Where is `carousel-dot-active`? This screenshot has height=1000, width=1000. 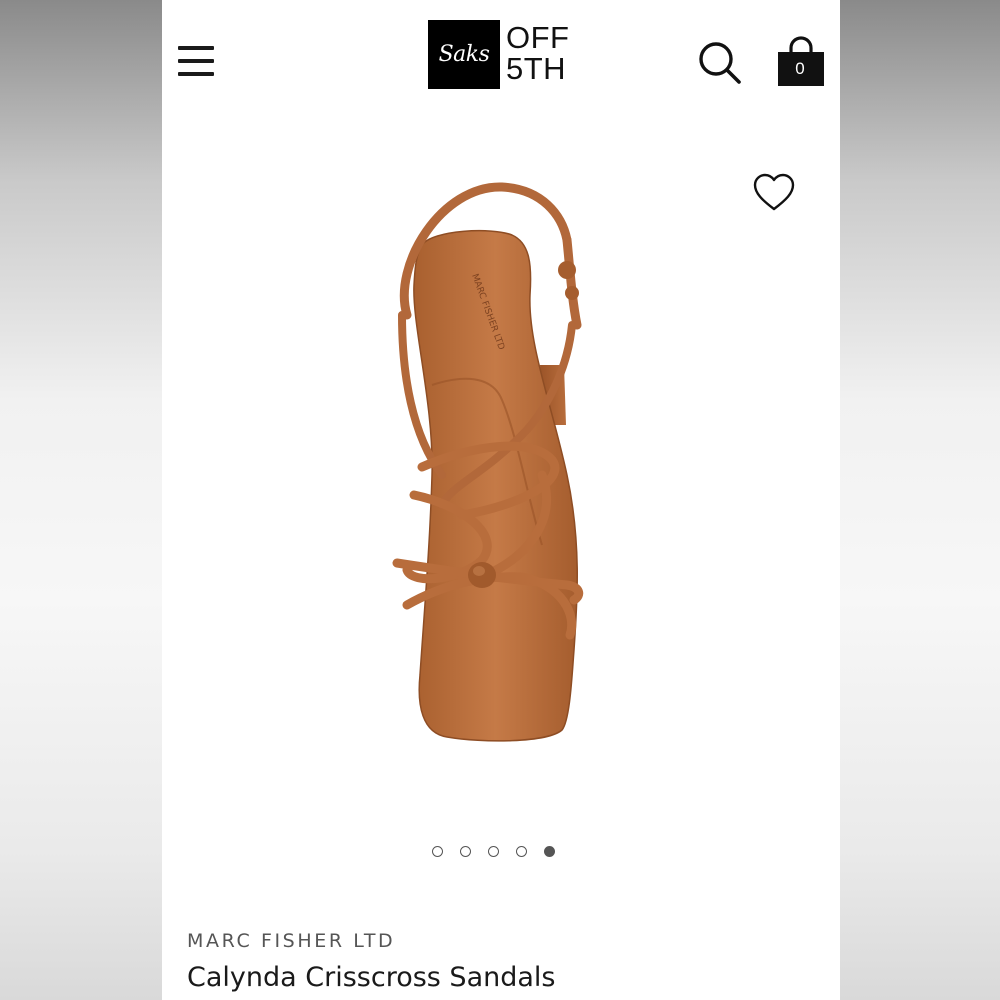
carousel-dot-active is located at coordinates (549, 851).